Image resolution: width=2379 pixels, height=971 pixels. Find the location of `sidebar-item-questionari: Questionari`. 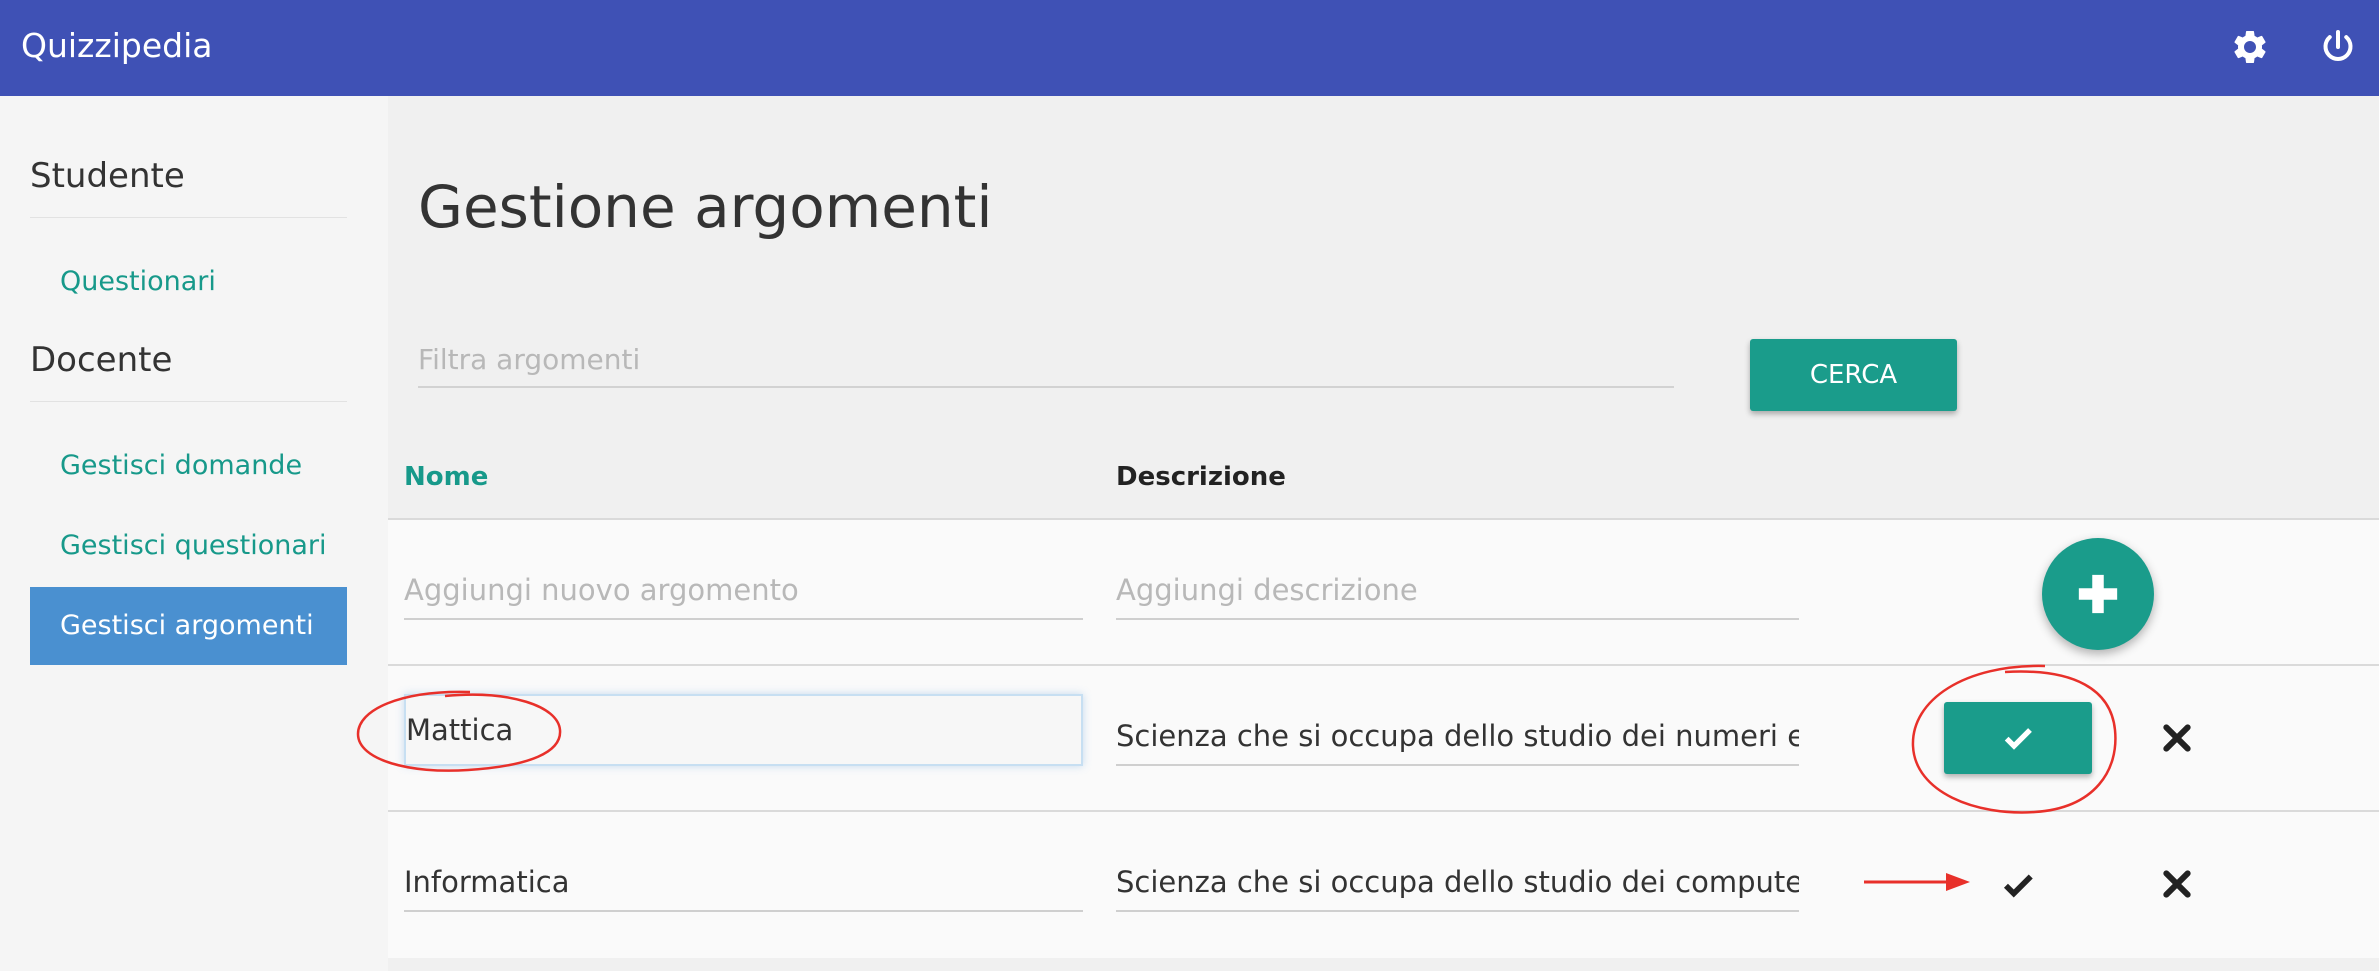

sidebar-item-questionari: Questionari is located at coordinates (188, 282).